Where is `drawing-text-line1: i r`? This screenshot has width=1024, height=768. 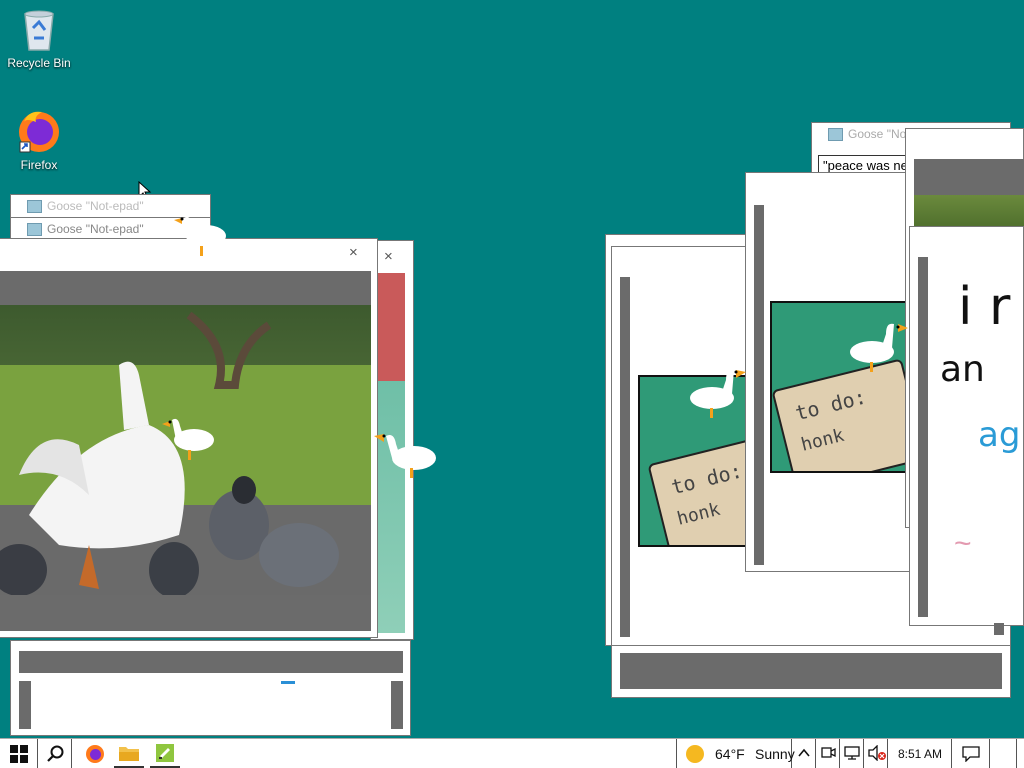
drawing-text-line1: i r is located at coordinates (984, 307).